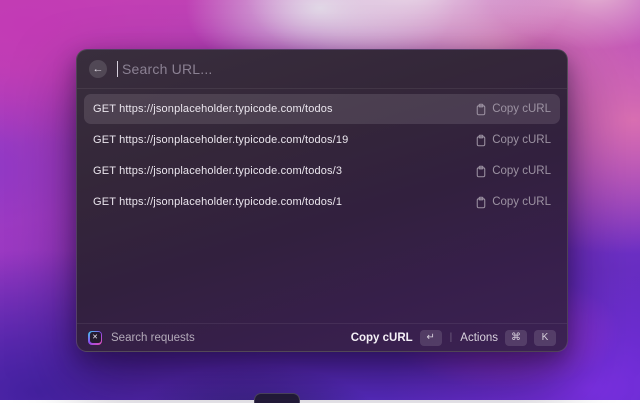  I want to click on back-button: ←, so click(98, 69).